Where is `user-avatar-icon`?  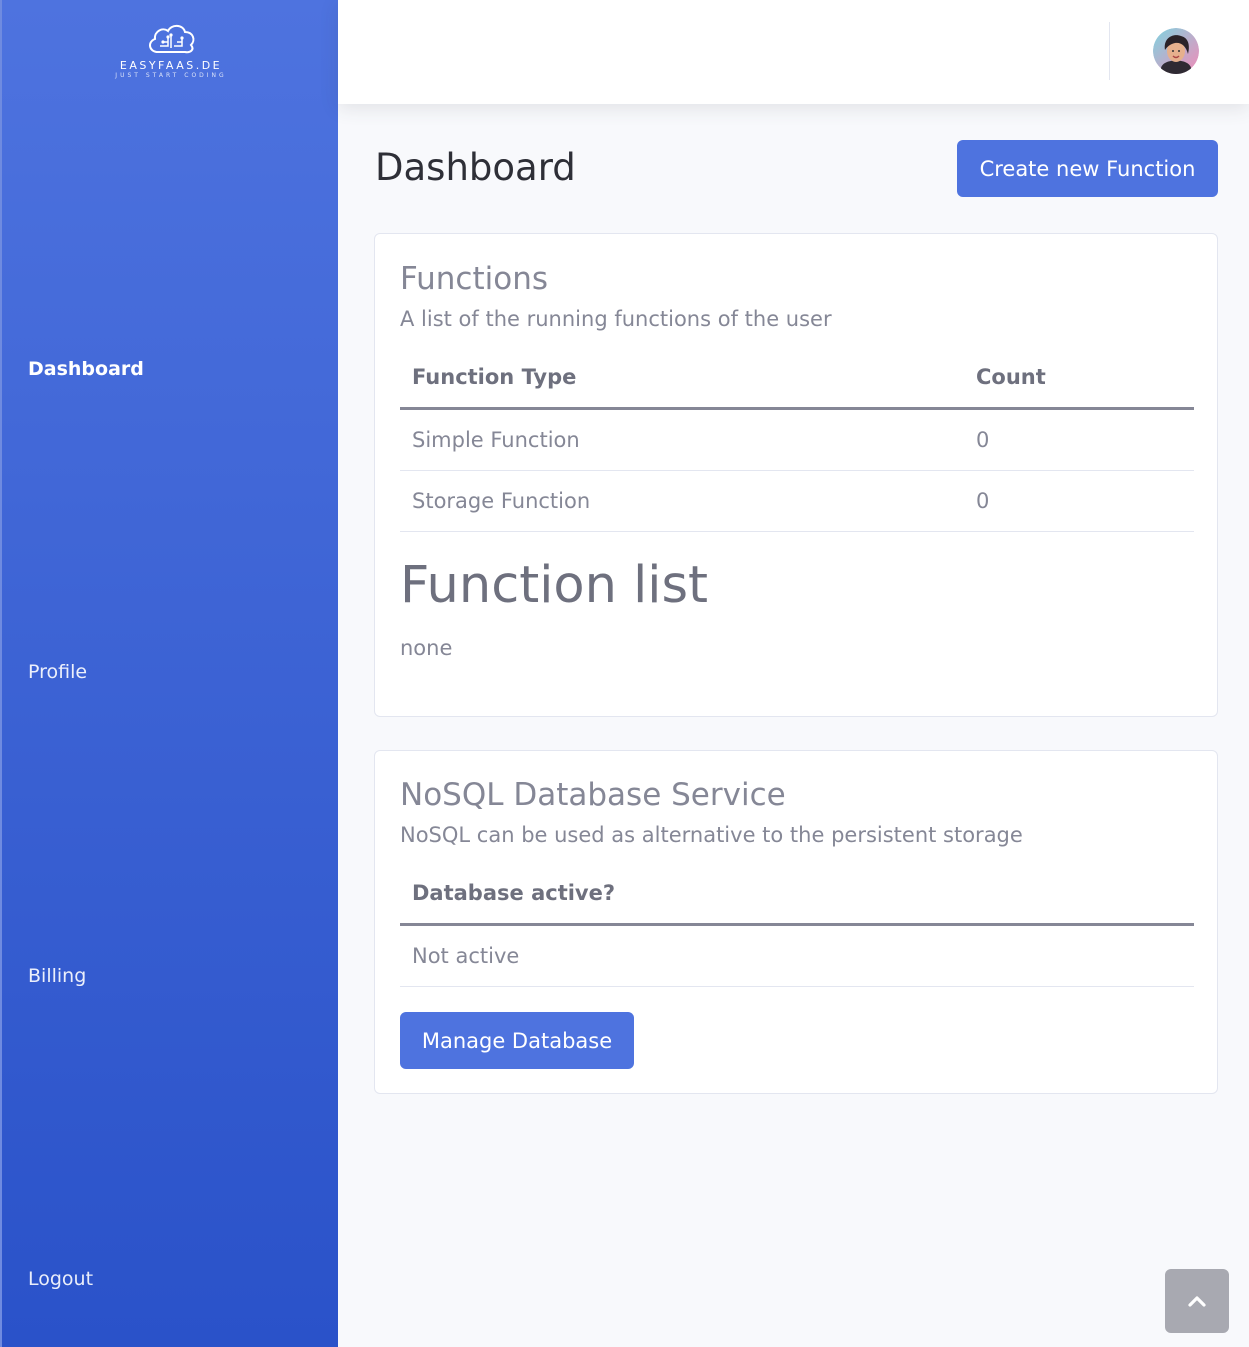 user-avatar-icon is located at coordinates (1176, 51).